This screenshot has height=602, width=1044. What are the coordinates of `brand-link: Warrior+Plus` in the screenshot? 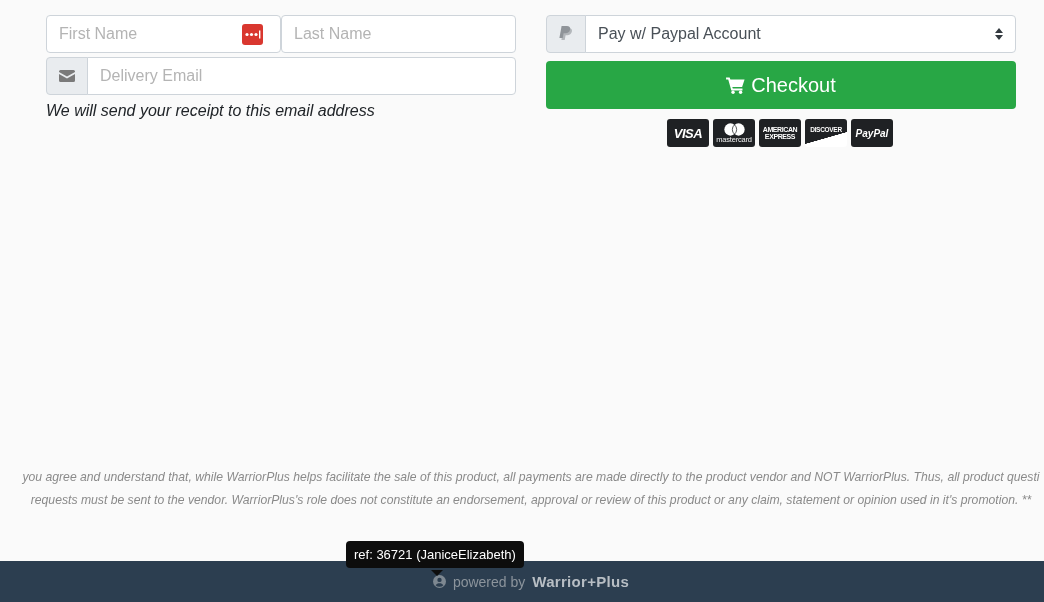 It's located at (581, 581).